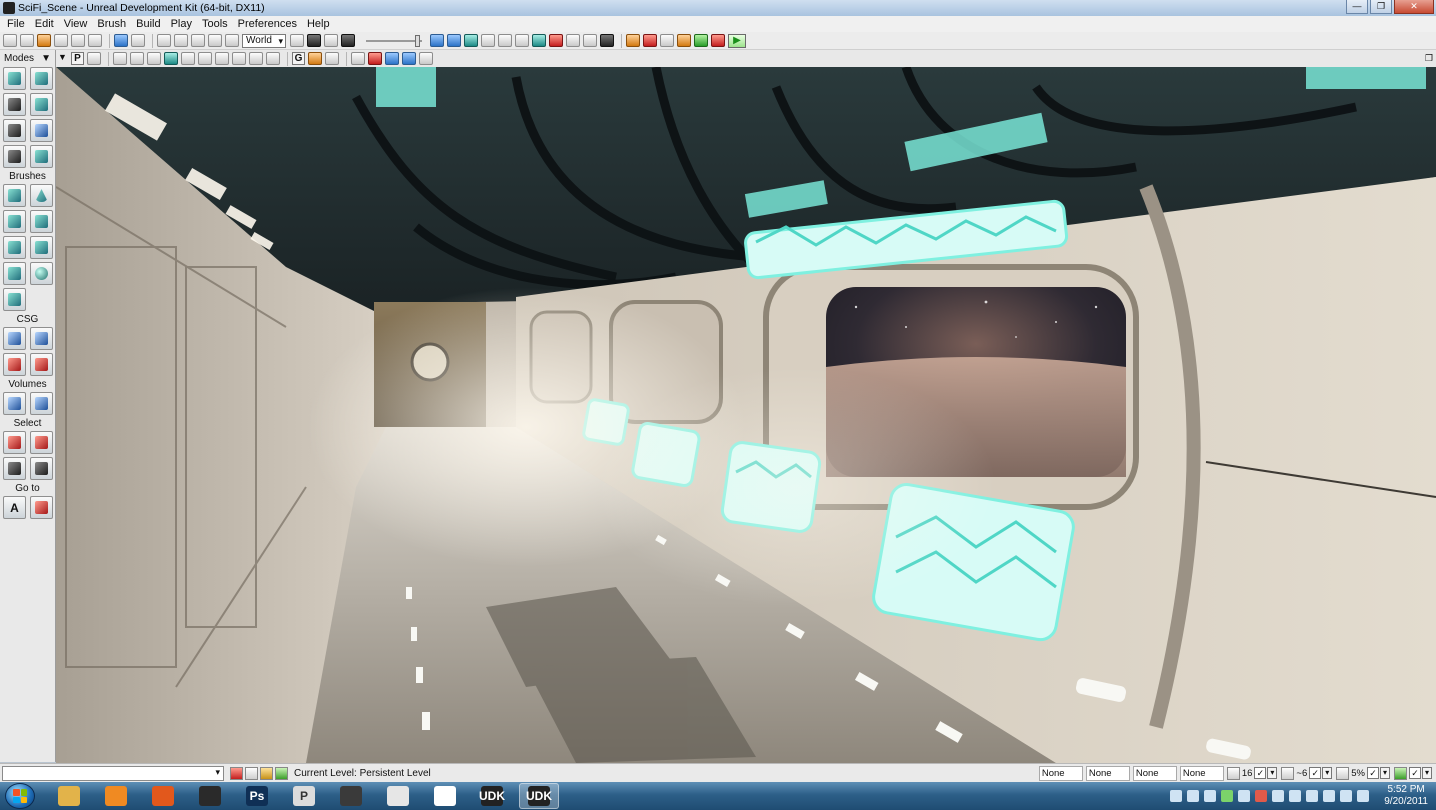 The height and width of the screenshot is (810, 1436). I want to click on viewport-options-icon, so click(426, 58).